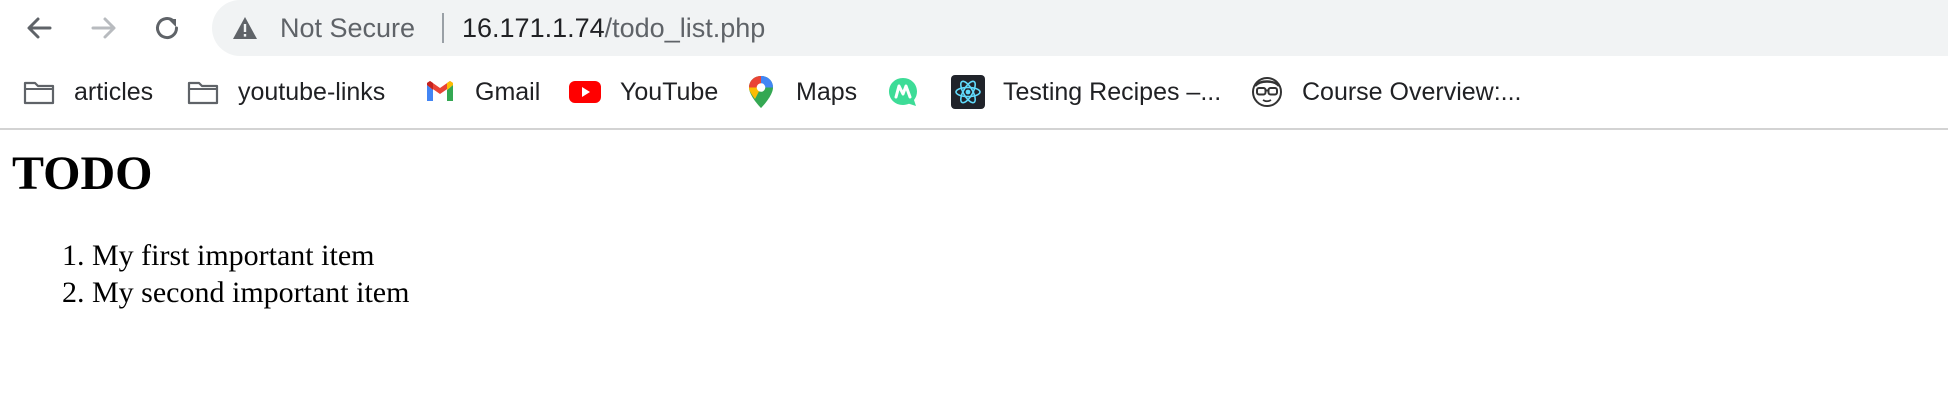 The image size is (1948, 410). I want to click on url-text: 16.171.1.74/todo_list.php, so click(613, 28).